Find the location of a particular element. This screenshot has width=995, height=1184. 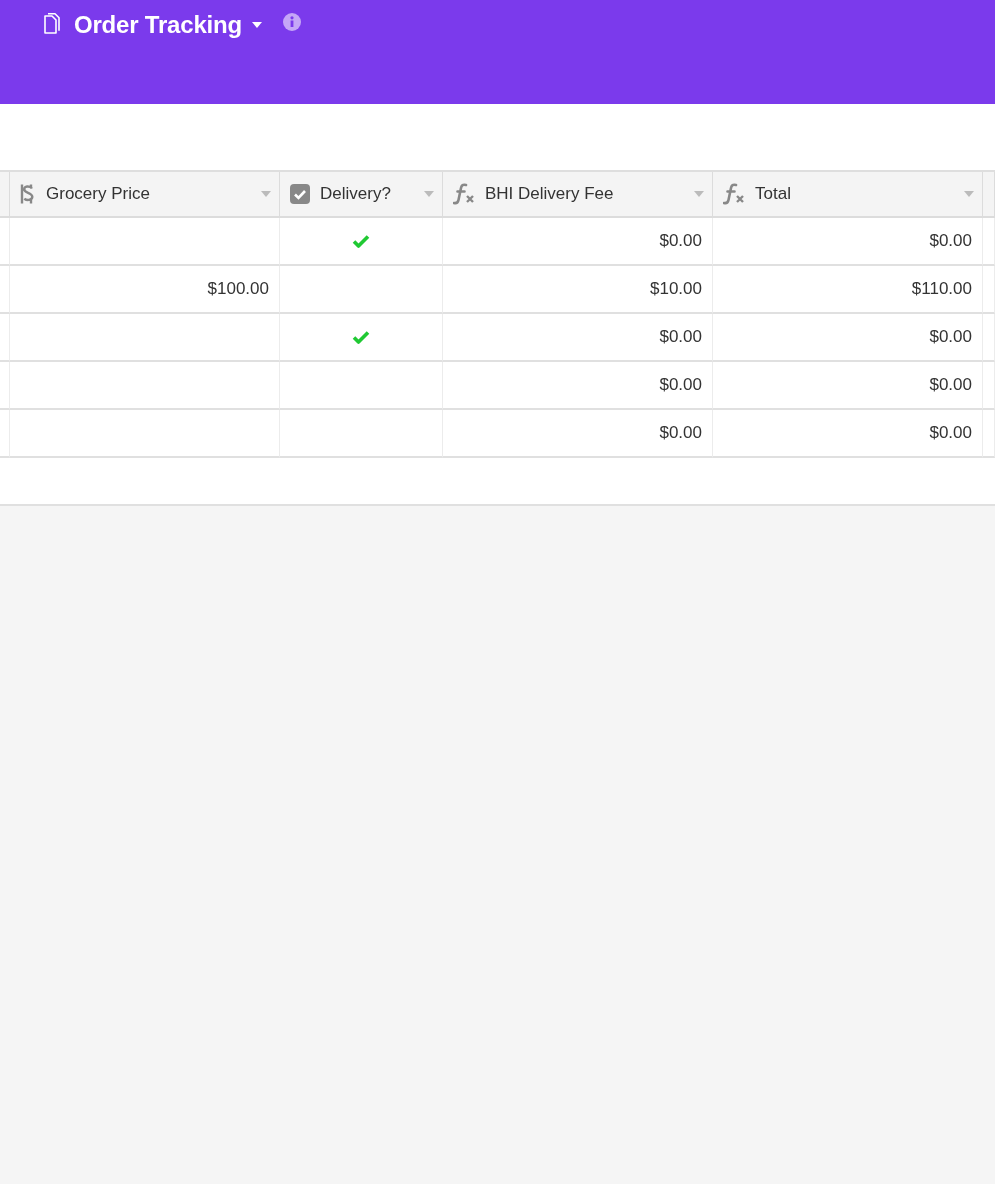

caret-icon is located at coordinates (256, 25).